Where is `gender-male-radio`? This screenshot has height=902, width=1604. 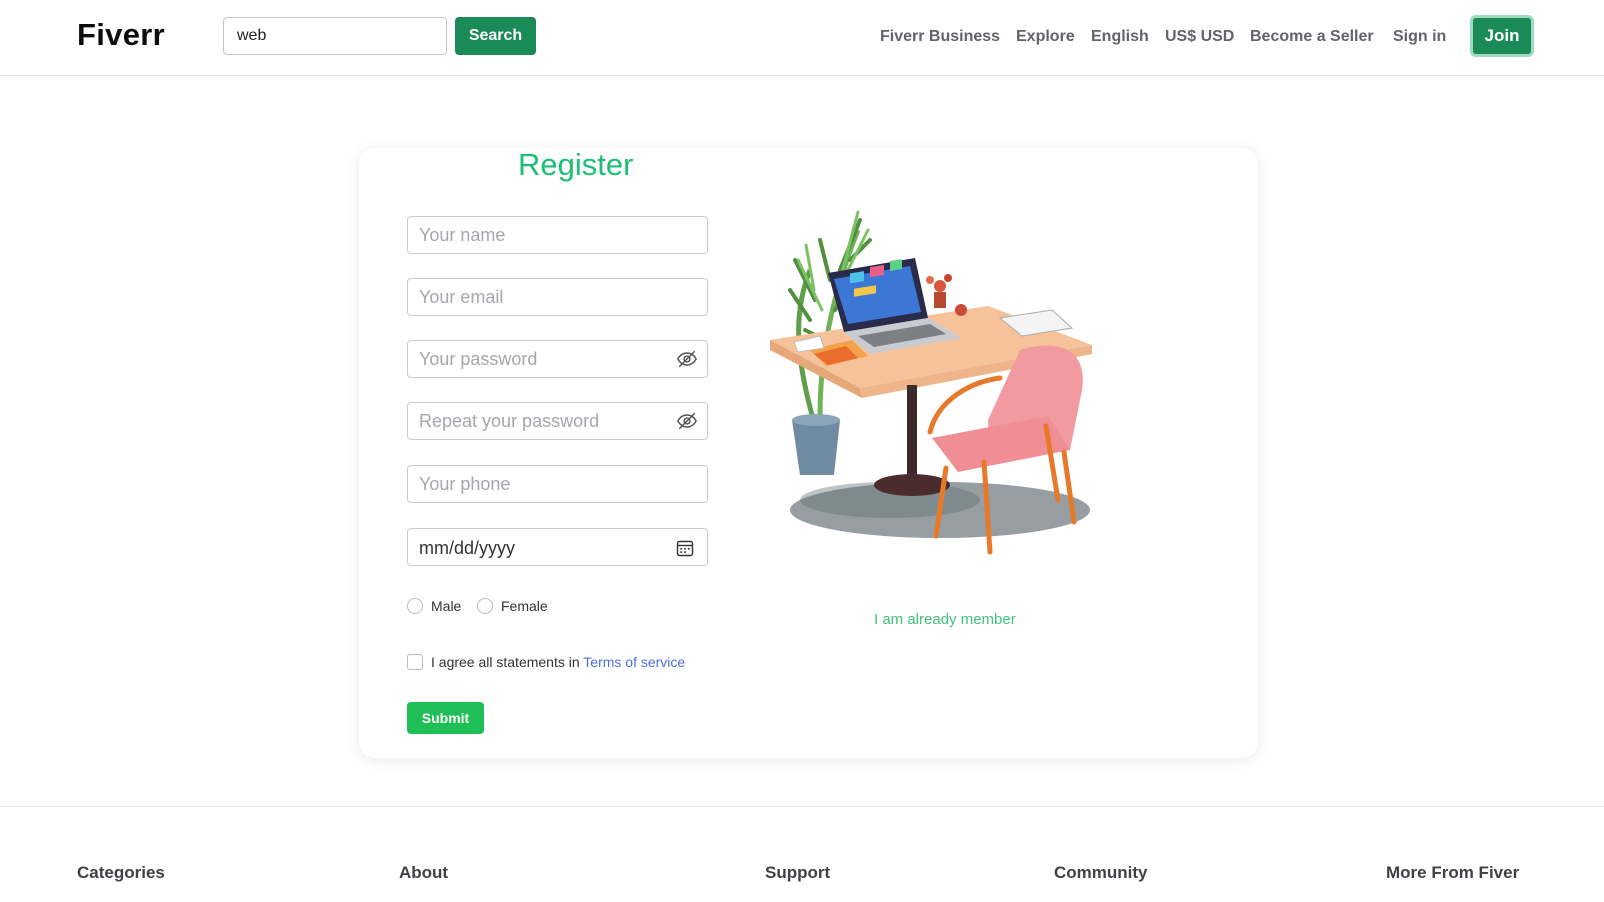
gender-male-radio is located at coordinates (415, 606).